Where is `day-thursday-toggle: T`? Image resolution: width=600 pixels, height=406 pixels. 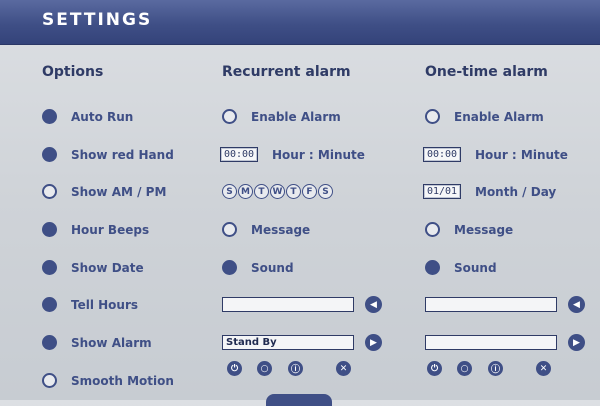
day-thursday-toggle: T is located at coordinates (293, 191).